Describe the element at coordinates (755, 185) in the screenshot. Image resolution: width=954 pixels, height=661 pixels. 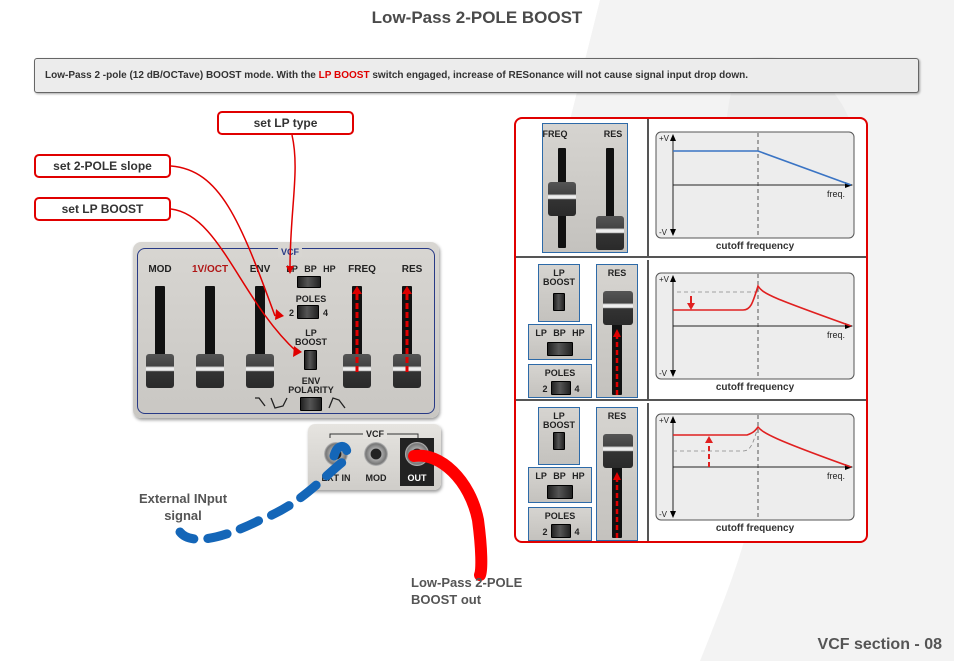
I see `graph-svg-1: +V -V freq.` at that location.